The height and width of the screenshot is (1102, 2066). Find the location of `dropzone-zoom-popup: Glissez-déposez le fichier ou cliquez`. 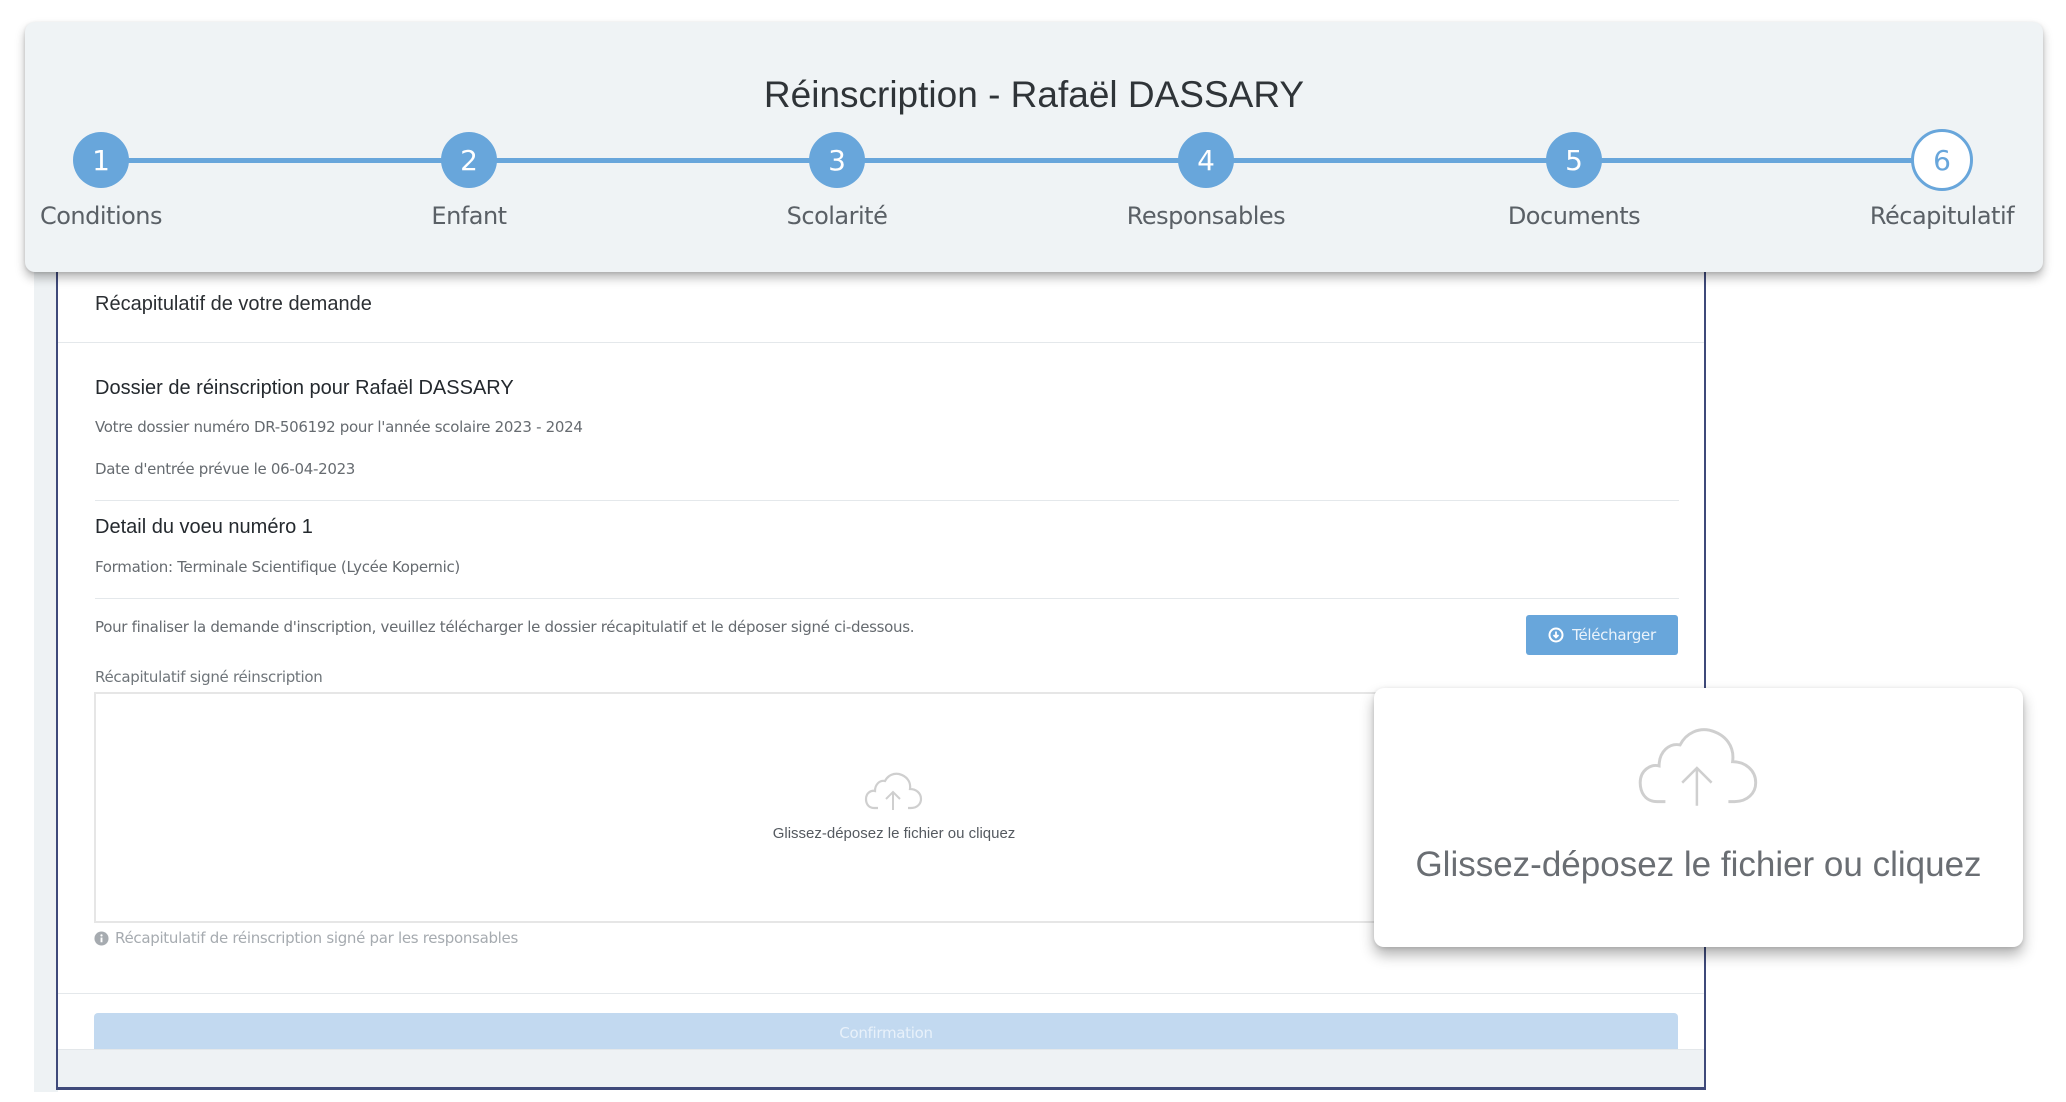

dropzone-zoom-popup: Glissez-déposez le fichier ou cliquez is located at coordinates (1698, 817).